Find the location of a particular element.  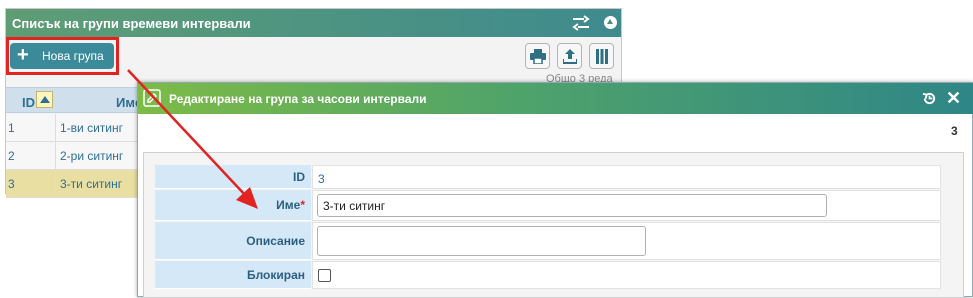

name-label: Име* is located at coordinates (290, 205).